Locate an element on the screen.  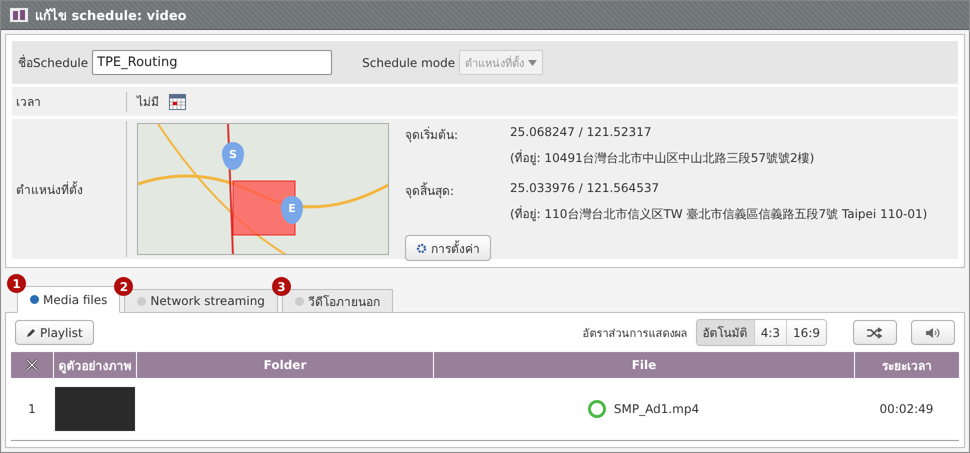
map-pin: E is located at coordinates (292, 210).